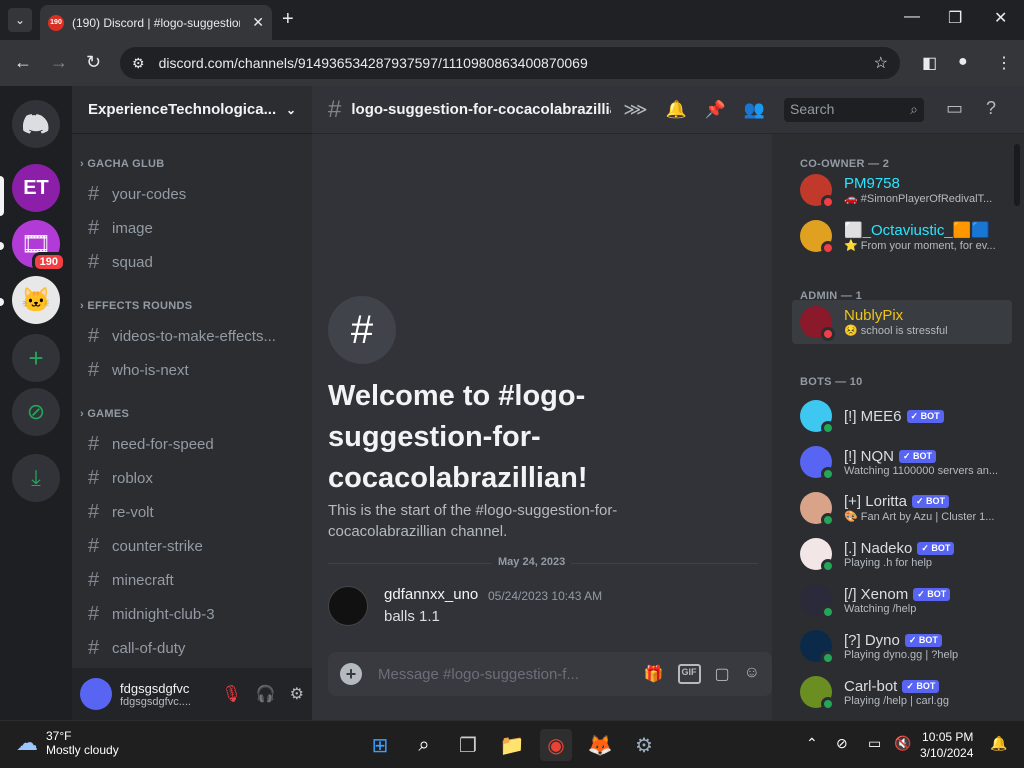 Image resolution: width=1024 pixels, height=768 pixels. Describe the element at coordinates (722, 674) in the screenshot. I see `sticker-icon: ▢` at that location.